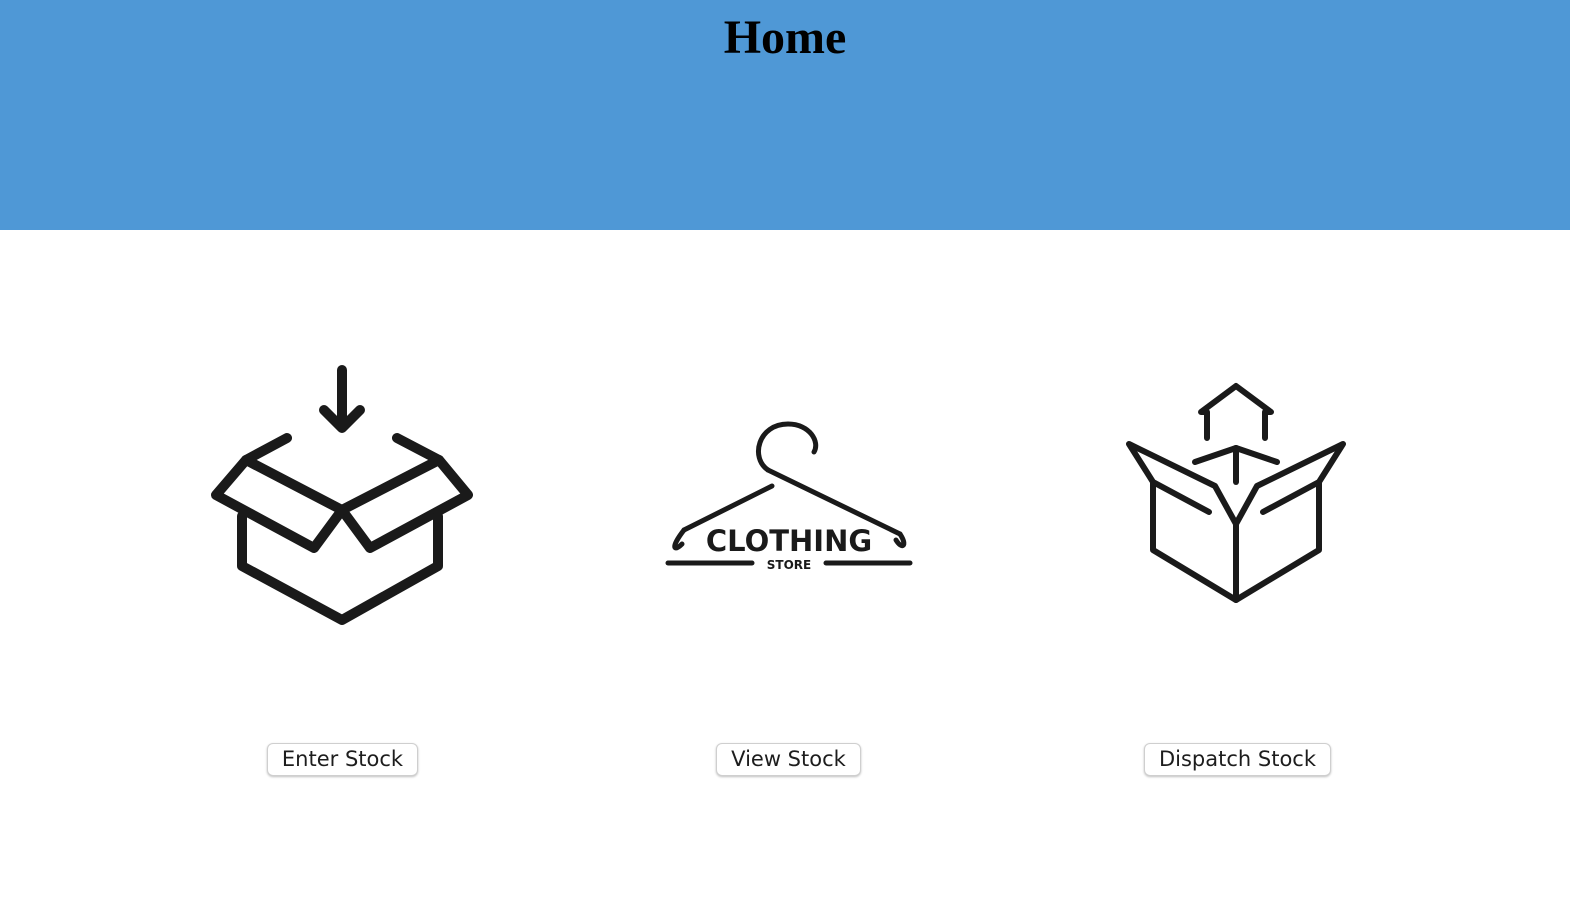 The image size is (1570, 910). Describe the element at coordinates (342, 759) in the screenshot. I see `enter-stock-button: Enter Stock` at that location.